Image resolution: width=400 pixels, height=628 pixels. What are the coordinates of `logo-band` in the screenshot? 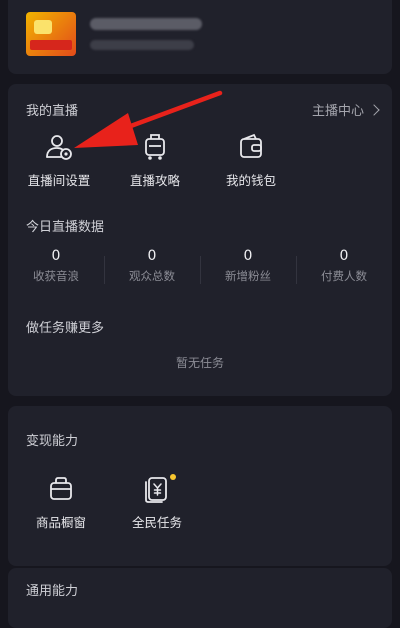 It's located at (51, 45).